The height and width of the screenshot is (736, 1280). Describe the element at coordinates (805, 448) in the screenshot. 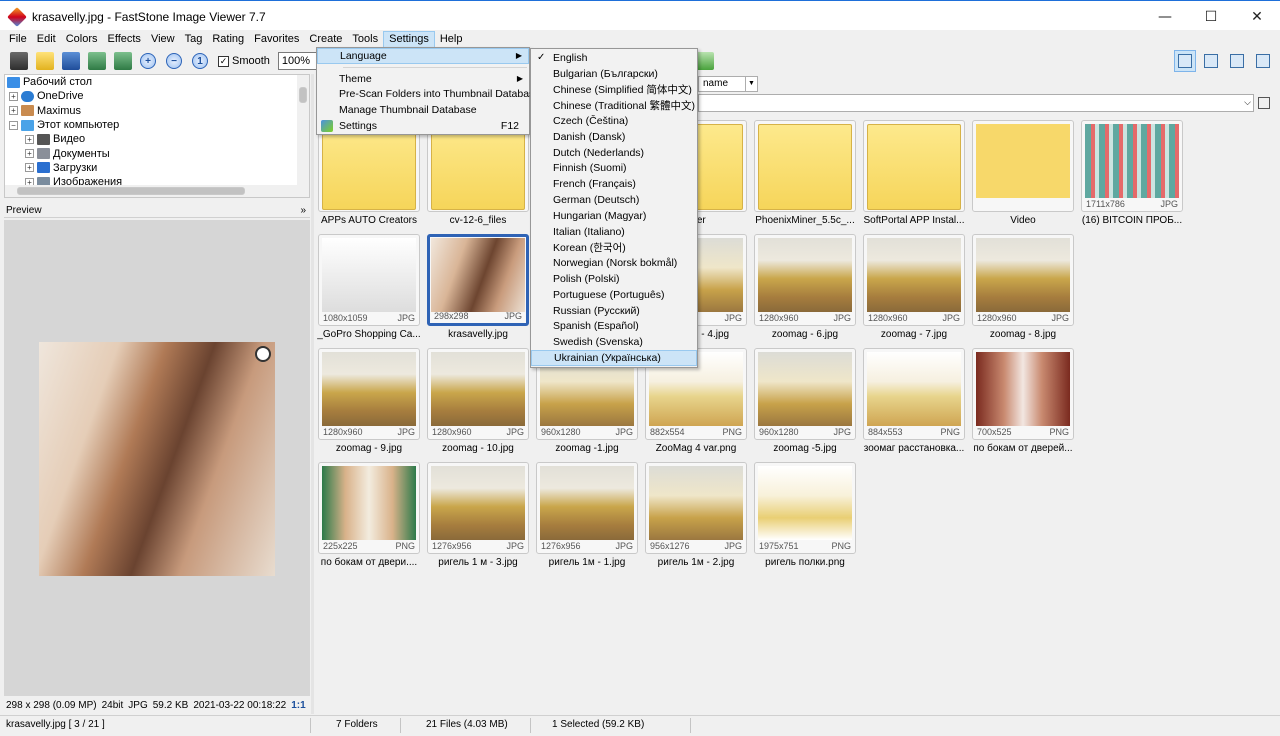

I see `thumbnail-caption: zoomag -5.jpg` at that location.